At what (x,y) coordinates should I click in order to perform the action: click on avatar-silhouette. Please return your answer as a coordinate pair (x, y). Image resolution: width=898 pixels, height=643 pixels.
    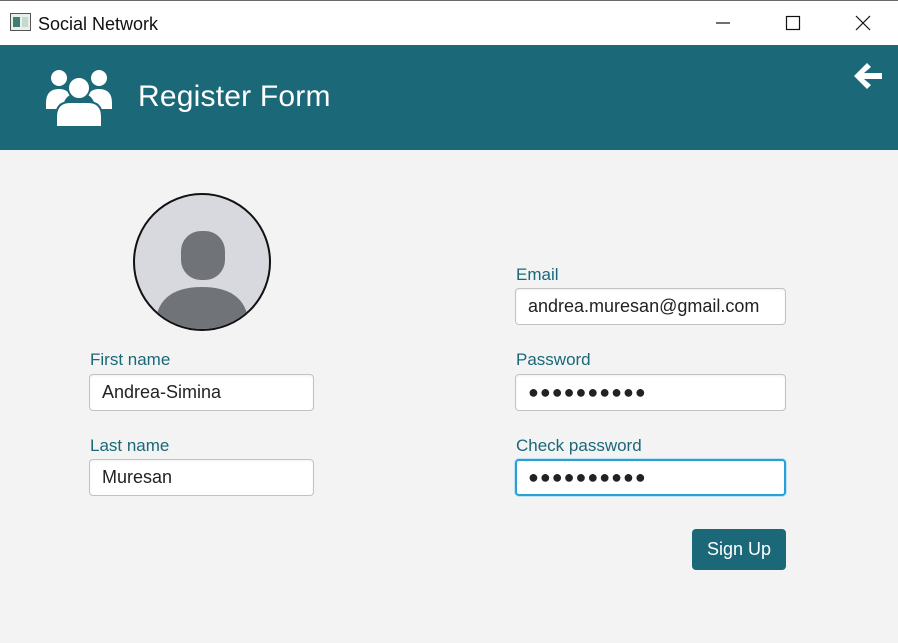
    Looking at the image, I should click on (202, 280).